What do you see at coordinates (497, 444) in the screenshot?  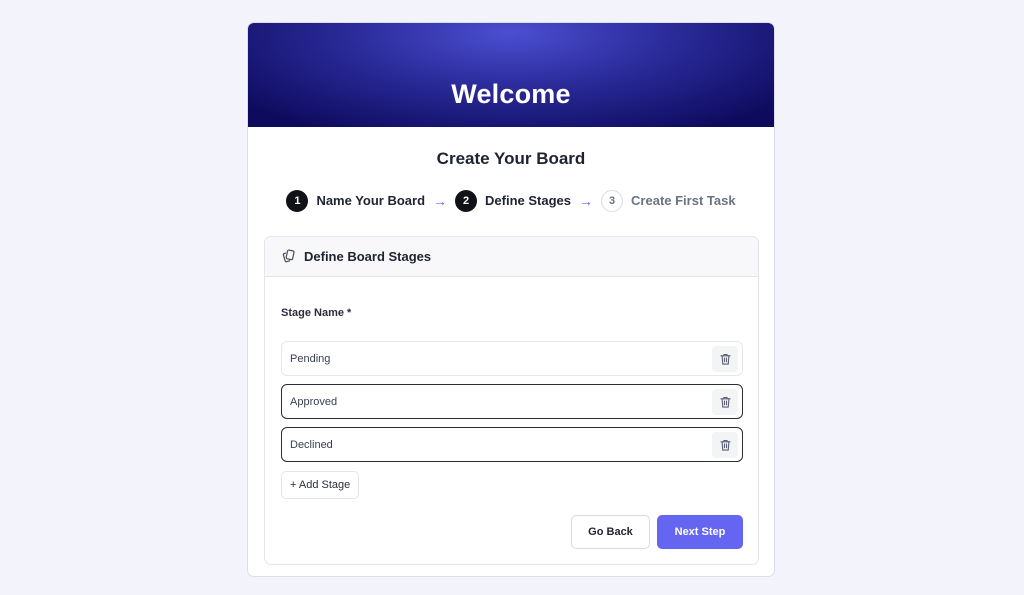 I see `stage-input-declined` at bounding box center [497, 444].